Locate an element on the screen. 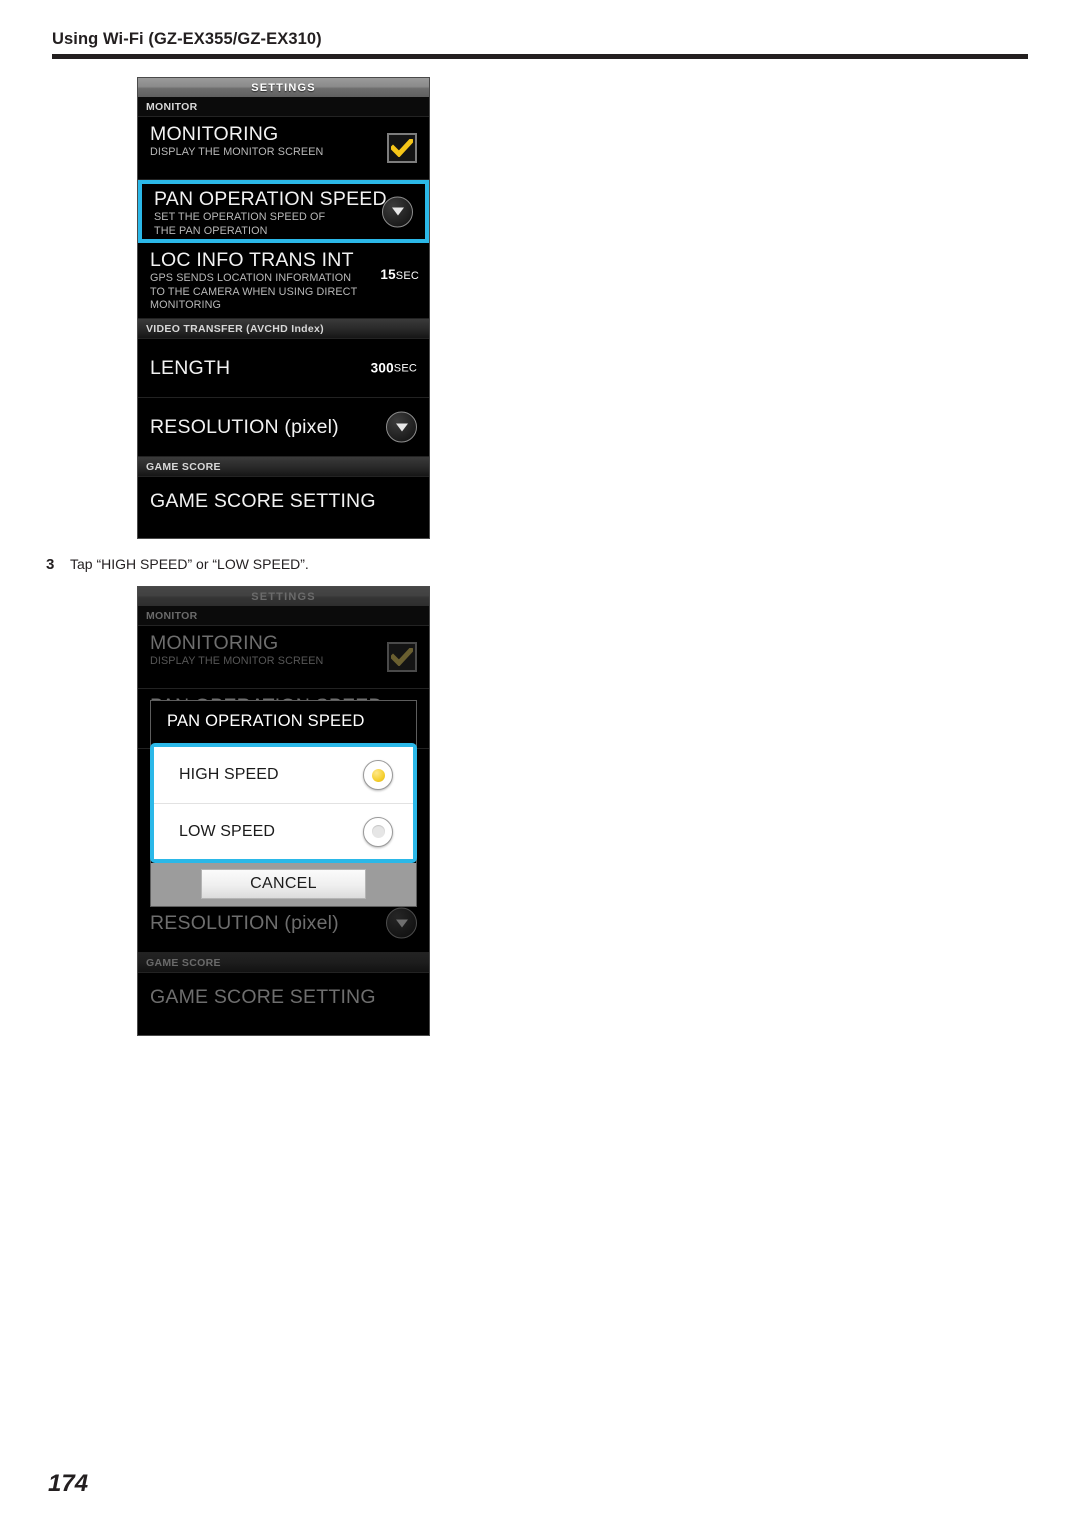 This screenshot has height=1527, width=1080. option-high-speed-label: HIGH SPEED is located at coordinates (229, 774).